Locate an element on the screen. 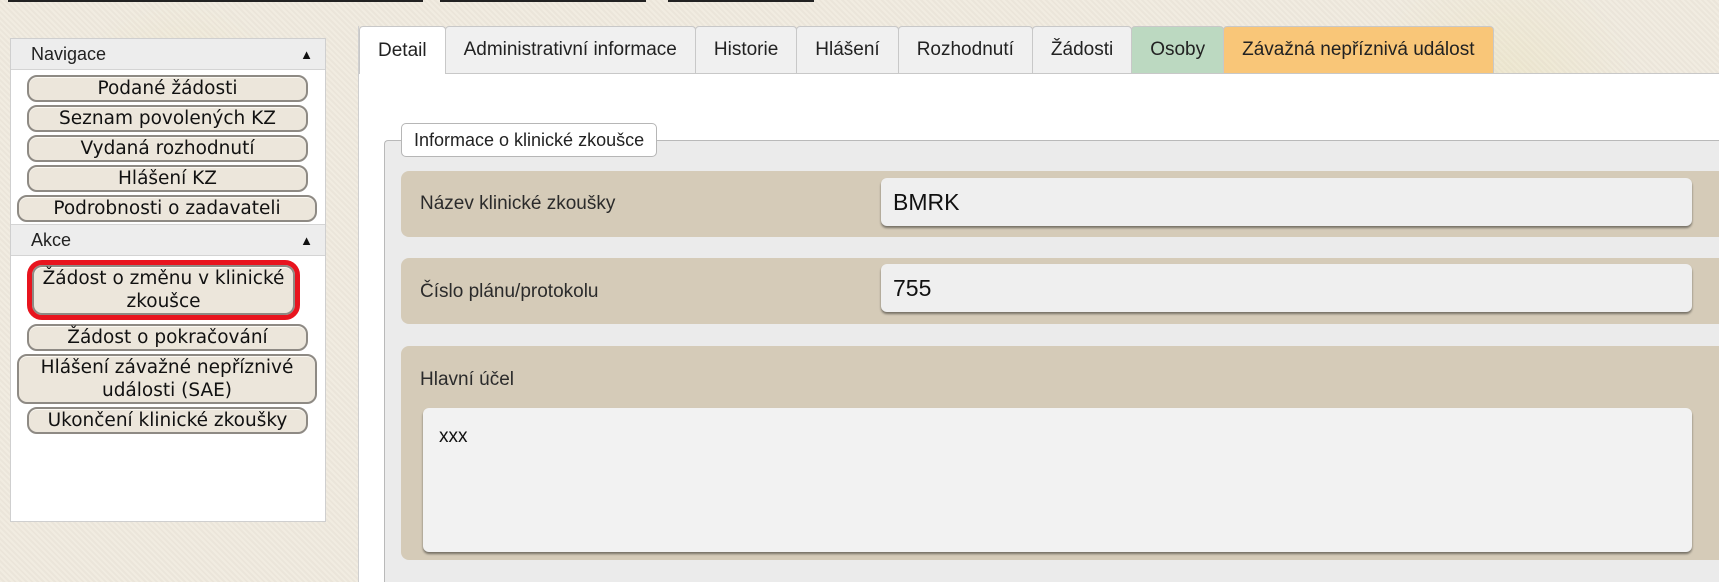  tab-decisions: Rozhodnutí is located at coordinates (965, 49).